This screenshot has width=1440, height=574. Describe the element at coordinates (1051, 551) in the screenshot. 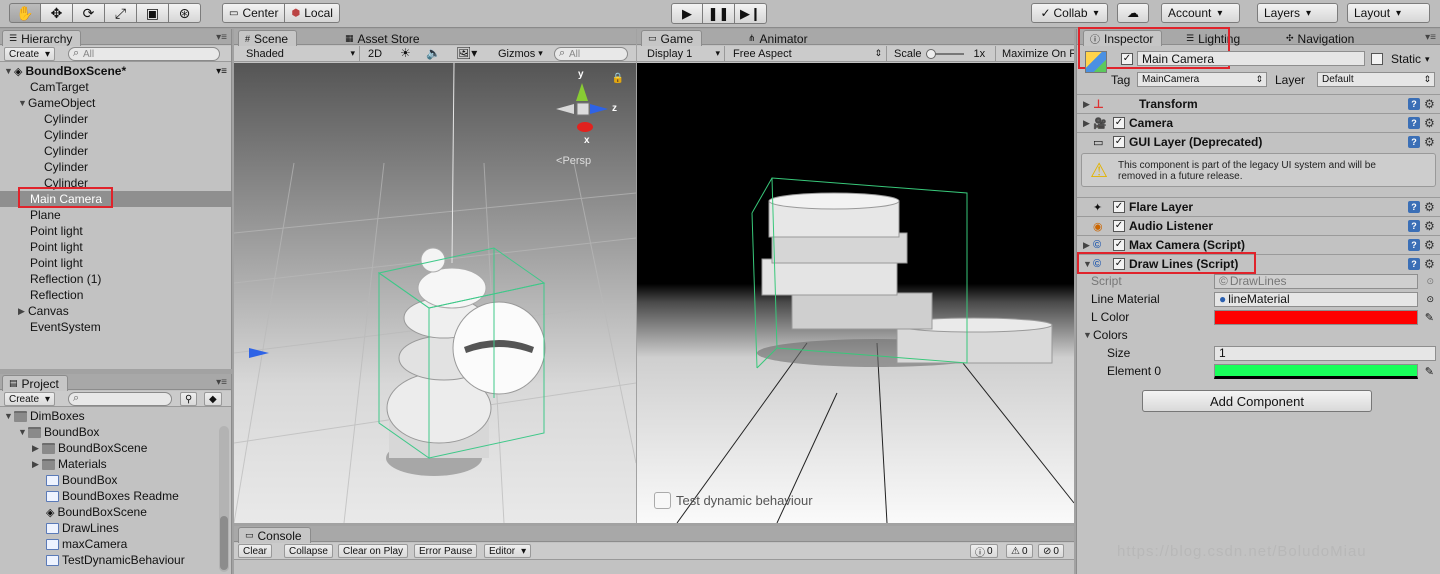

I see `console-error-count: ⊘ 0` at that location.